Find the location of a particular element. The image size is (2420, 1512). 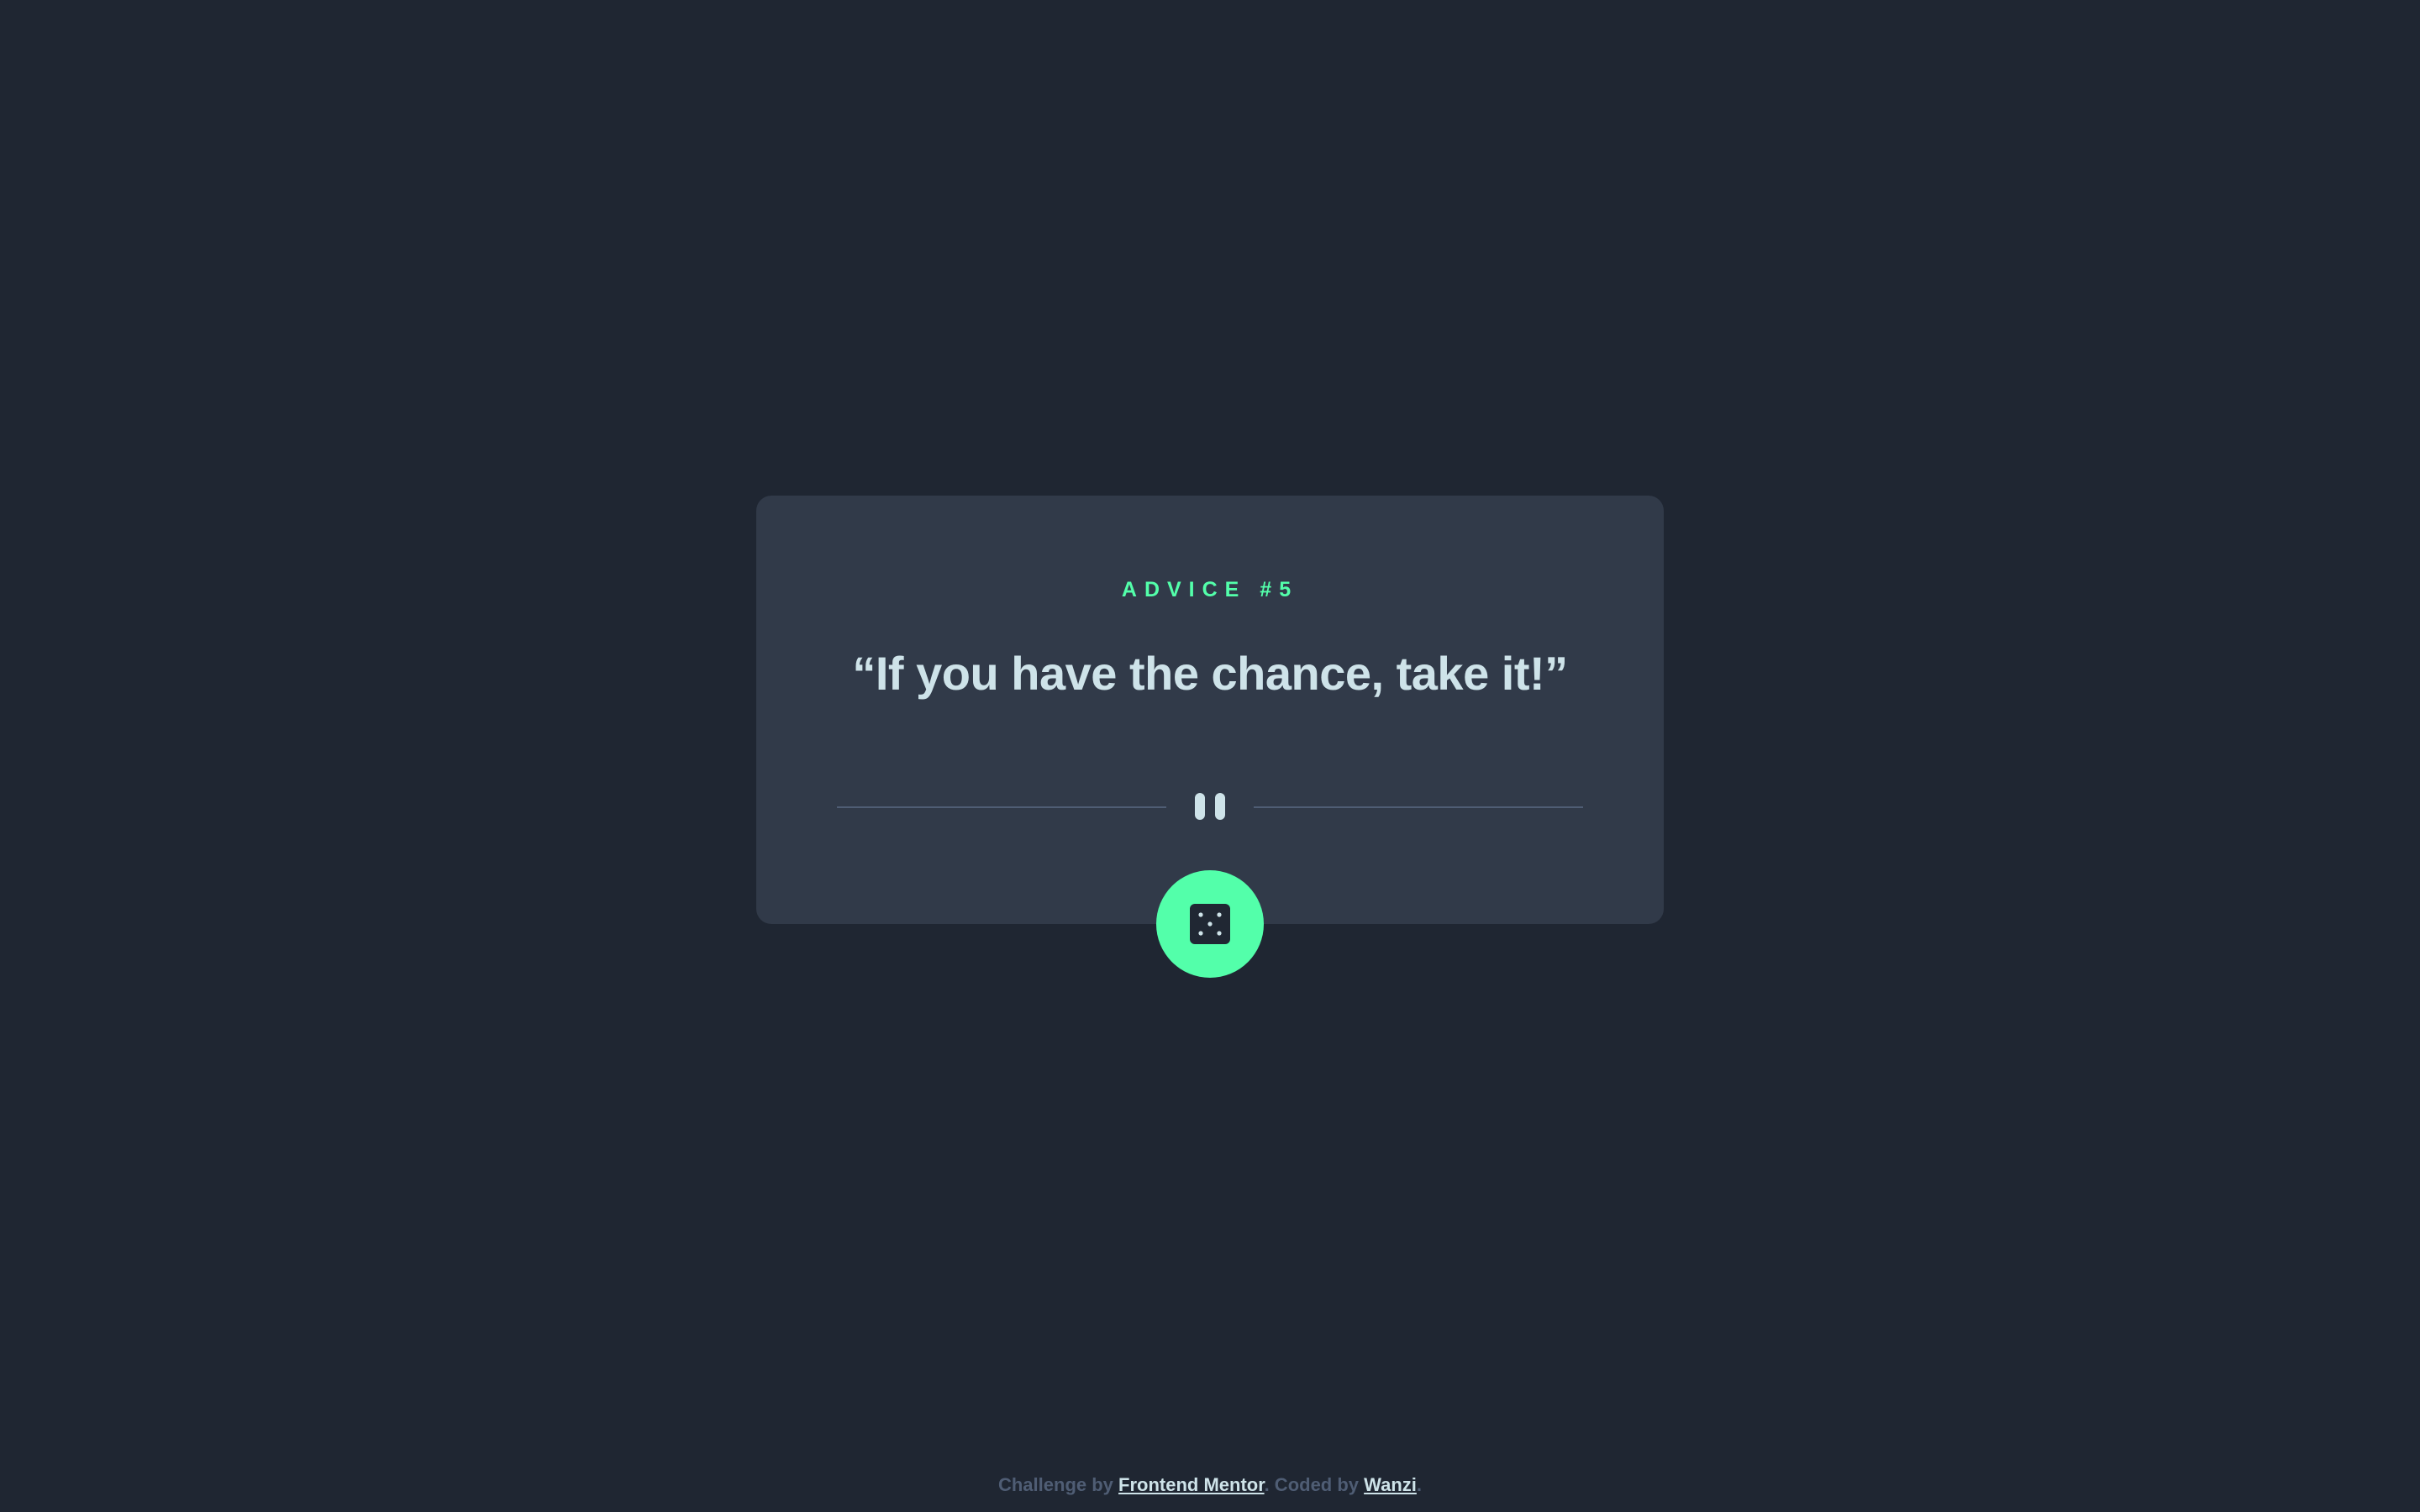

author-link: Wanzi is located at coordinates (1390, 1484).